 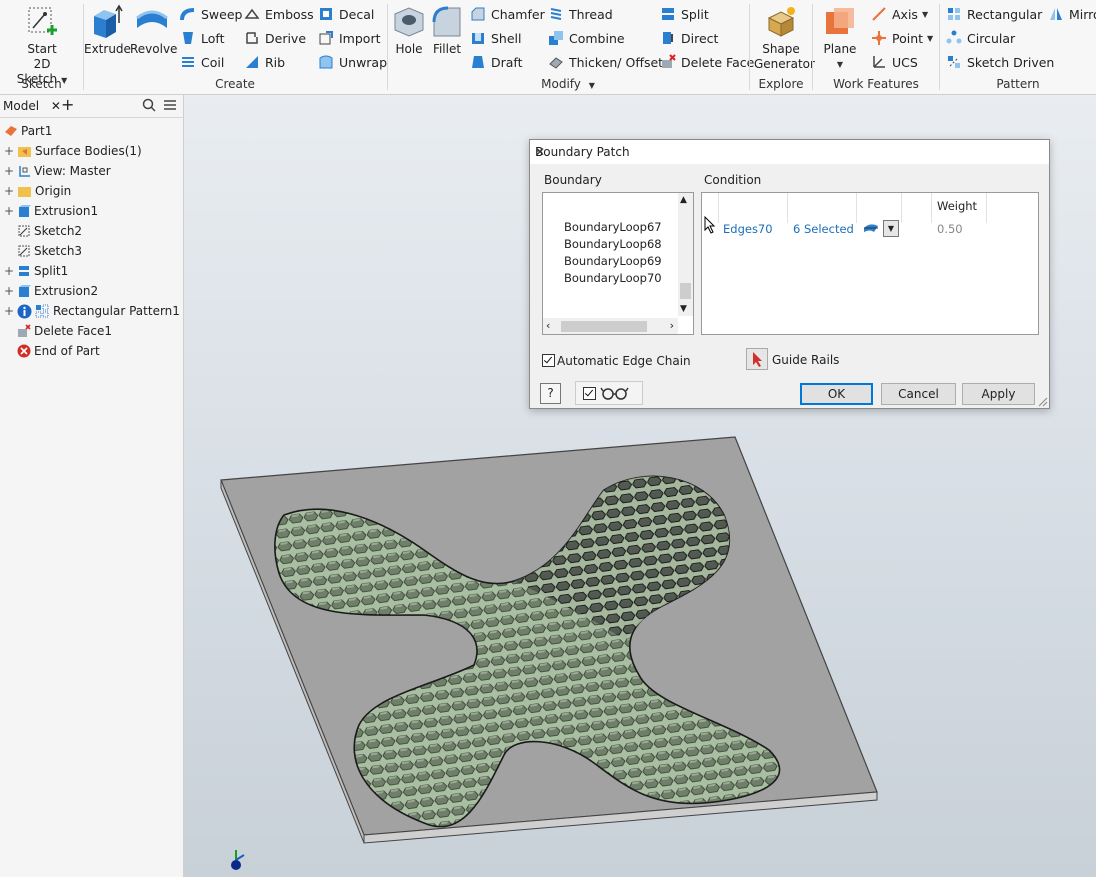 I want to click on dialog-title-bar: Boundary Patch ✕, so click(x=789, y=152).